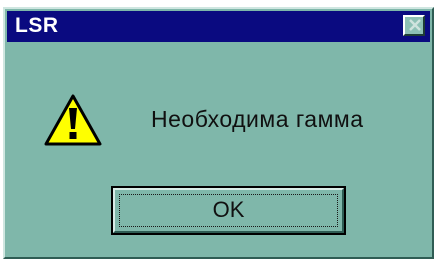 Image resolution: width=439 pixels, height=268 pixels. I want to click on close-icon, so click(415, 25).